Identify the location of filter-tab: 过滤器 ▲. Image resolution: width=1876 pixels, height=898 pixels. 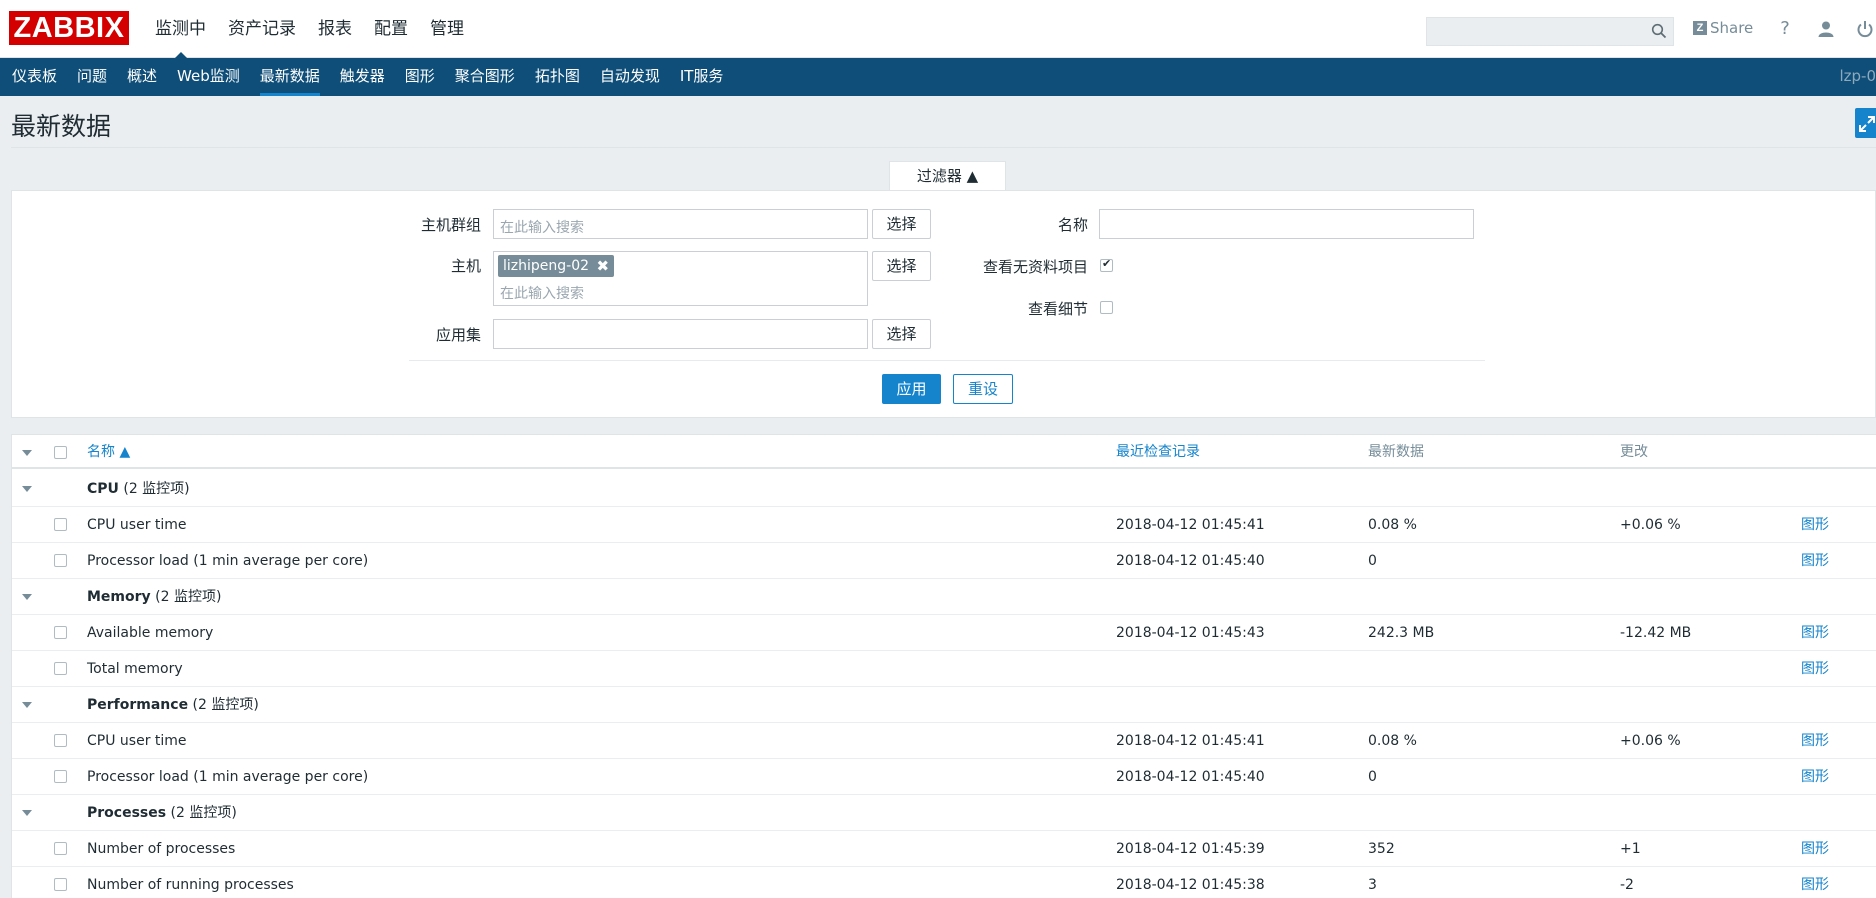
(947, 176).